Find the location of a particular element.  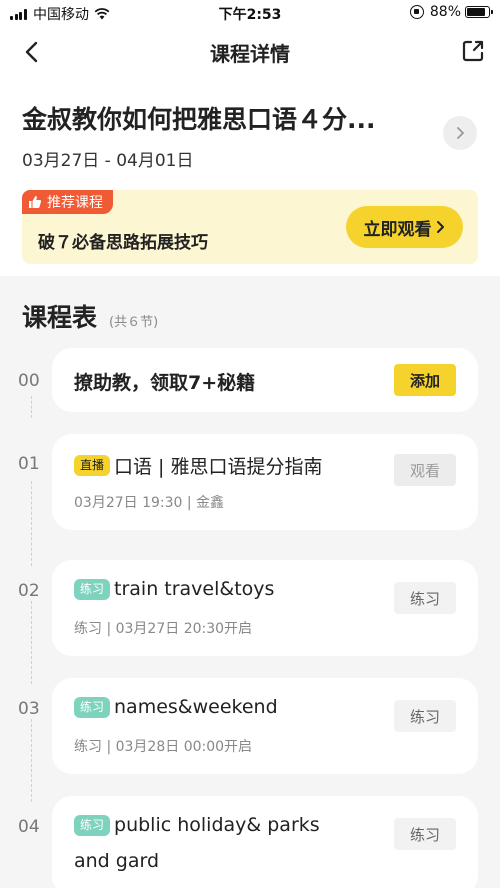

share-icon is located at coordinates (473, 51).